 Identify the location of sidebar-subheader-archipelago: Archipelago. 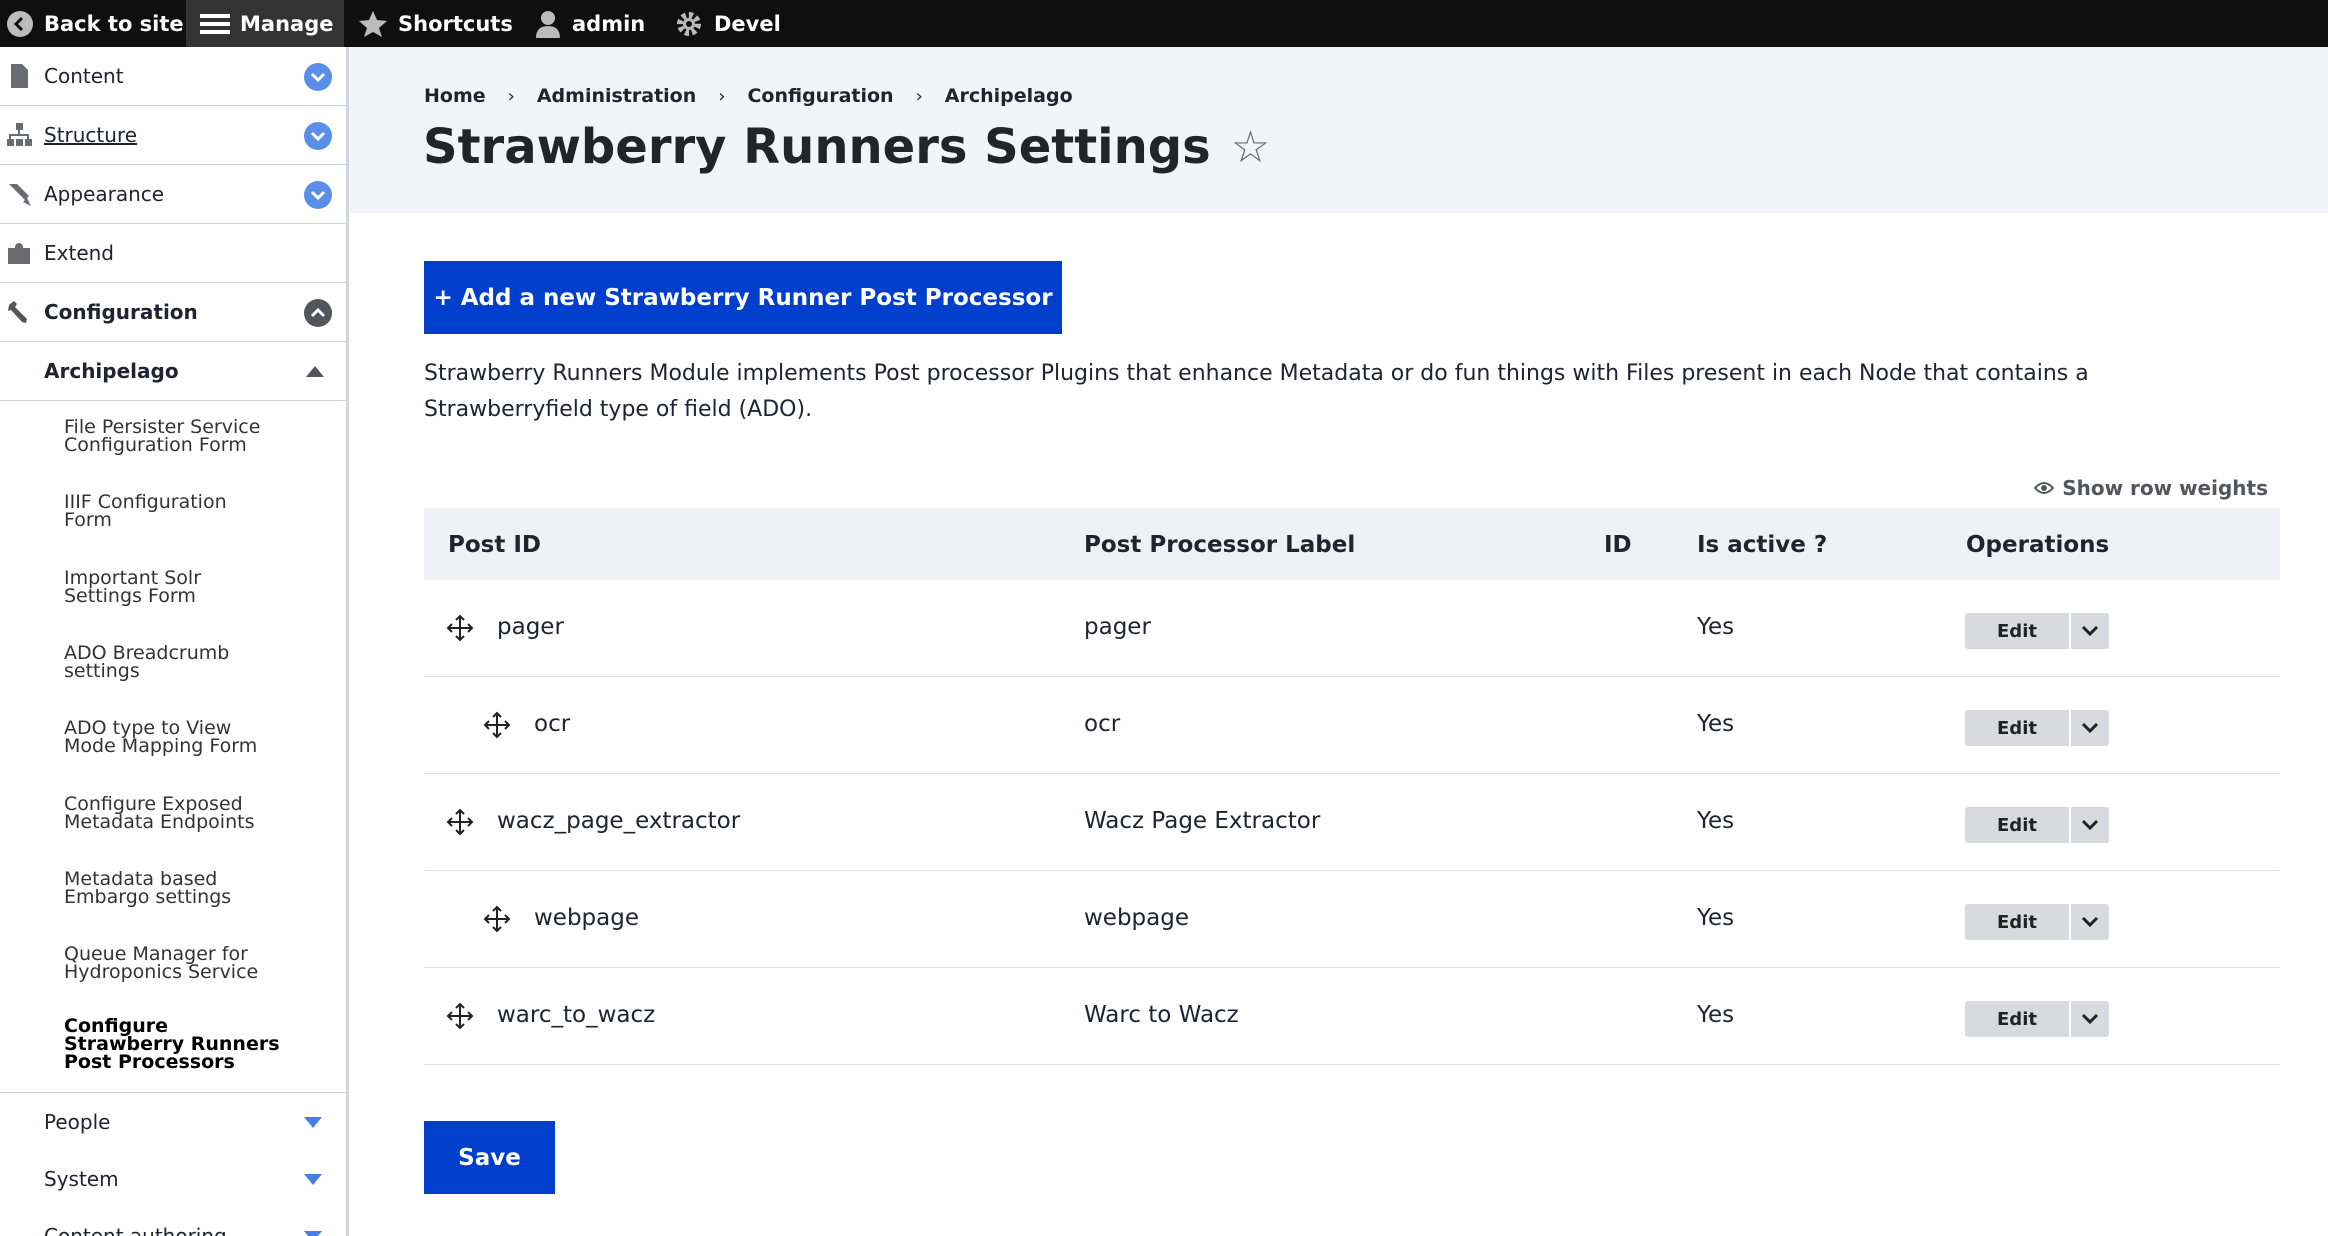
(173, 371).